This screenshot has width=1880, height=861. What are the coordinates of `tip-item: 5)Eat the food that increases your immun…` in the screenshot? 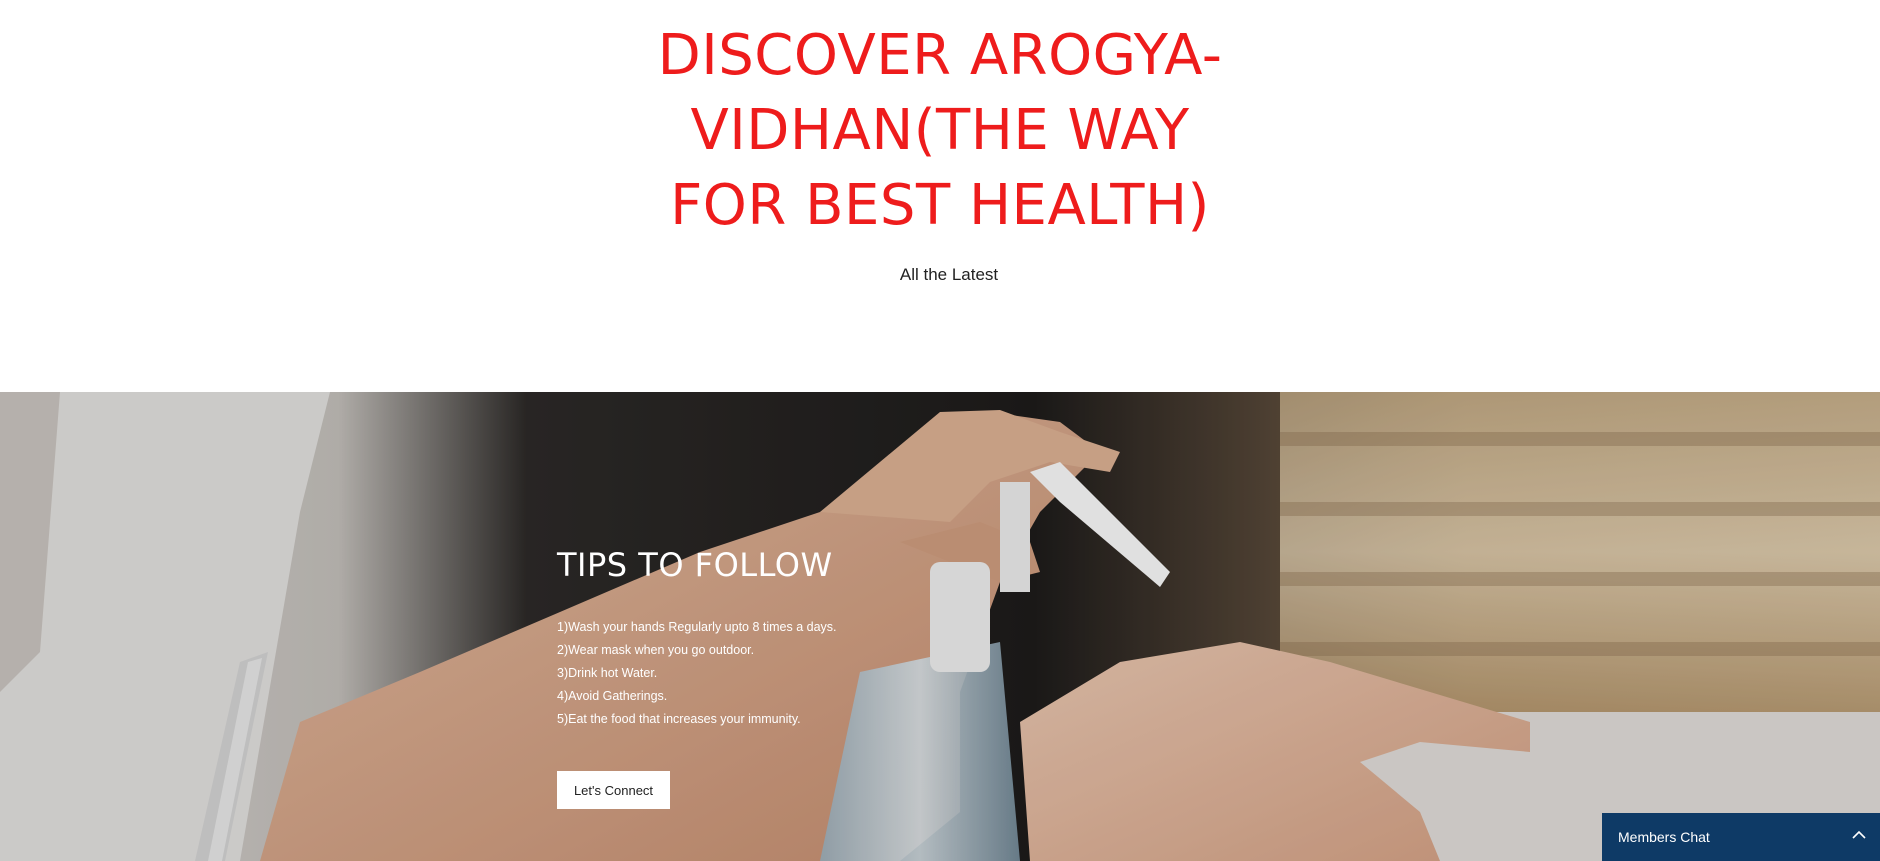 It's located at (679, 719).